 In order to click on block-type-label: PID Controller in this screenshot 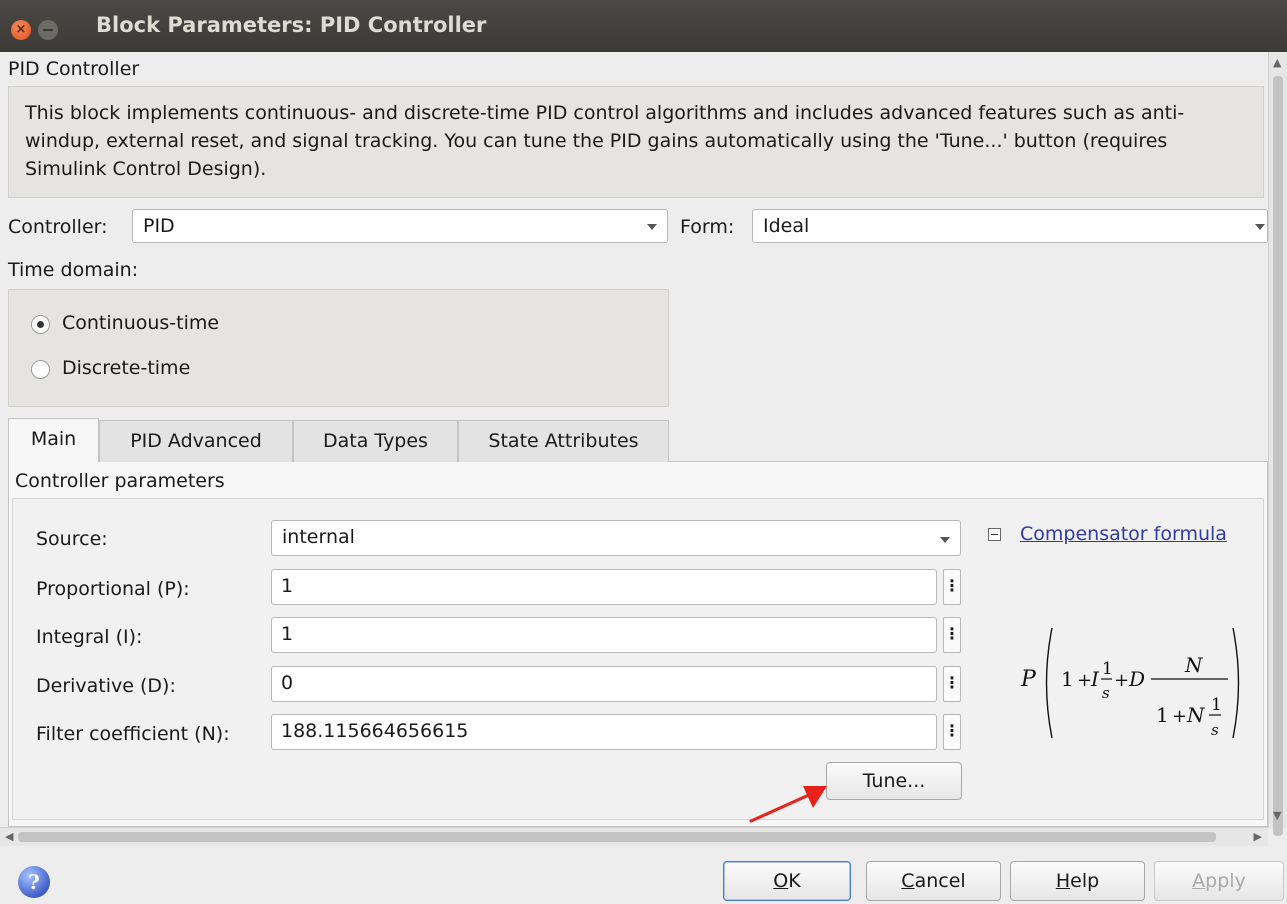, I will do `click(74, 69)`.